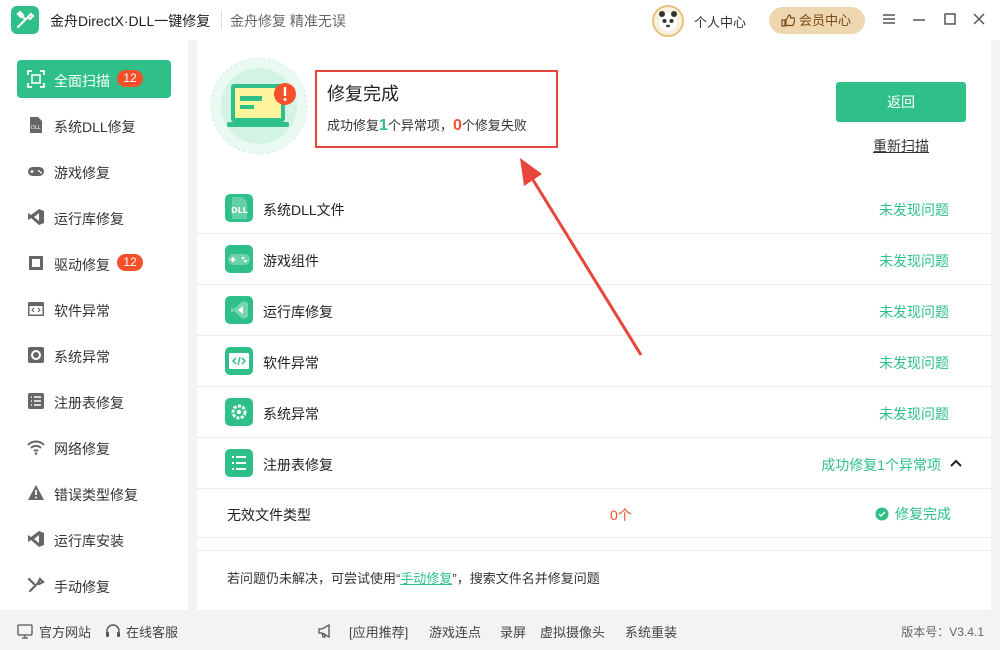  Describe the element at coordinates (82, 357) in the screenshot. I see `sidebar-item-label: 系统异常` at that location.